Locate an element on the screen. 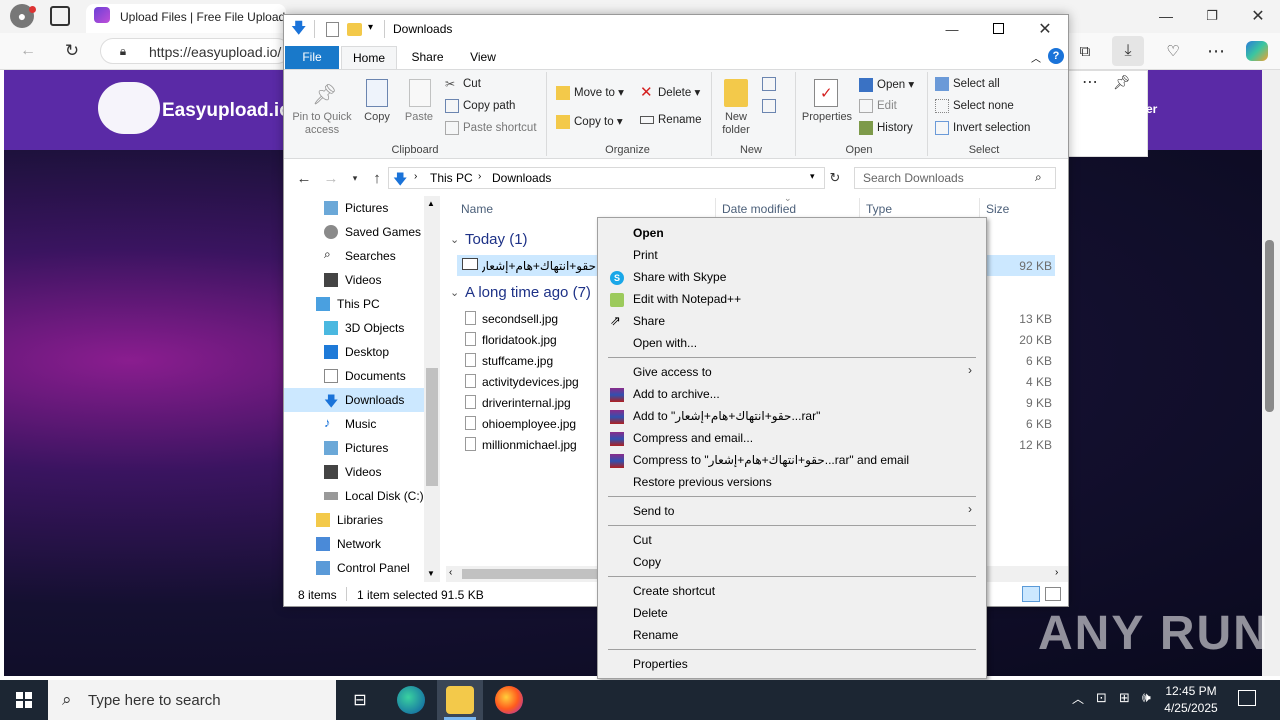 This screenshot has width=1280, height=720. explorer-maximize-icon is located at coordinates (998, 28).